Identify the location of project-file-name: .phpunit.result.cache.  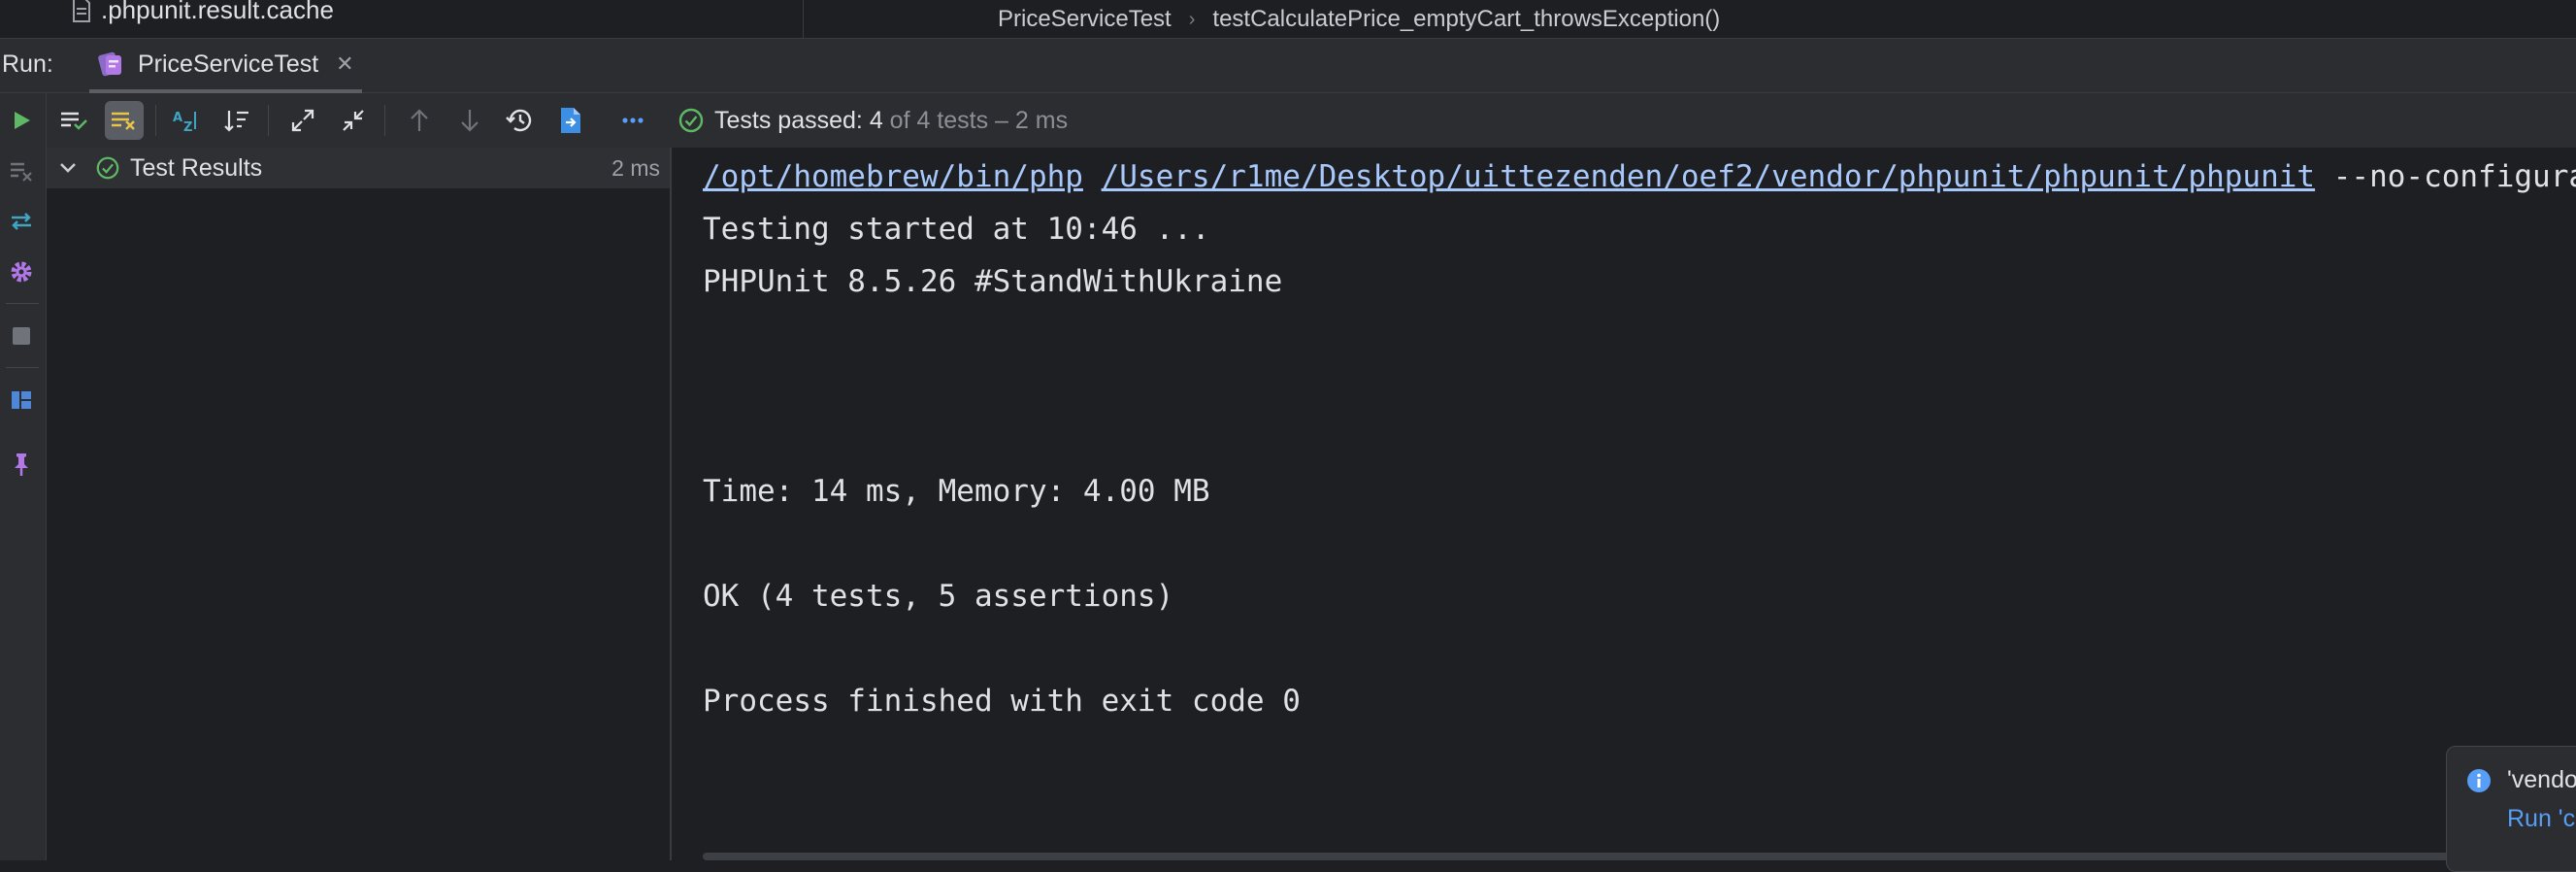
(217, 12).